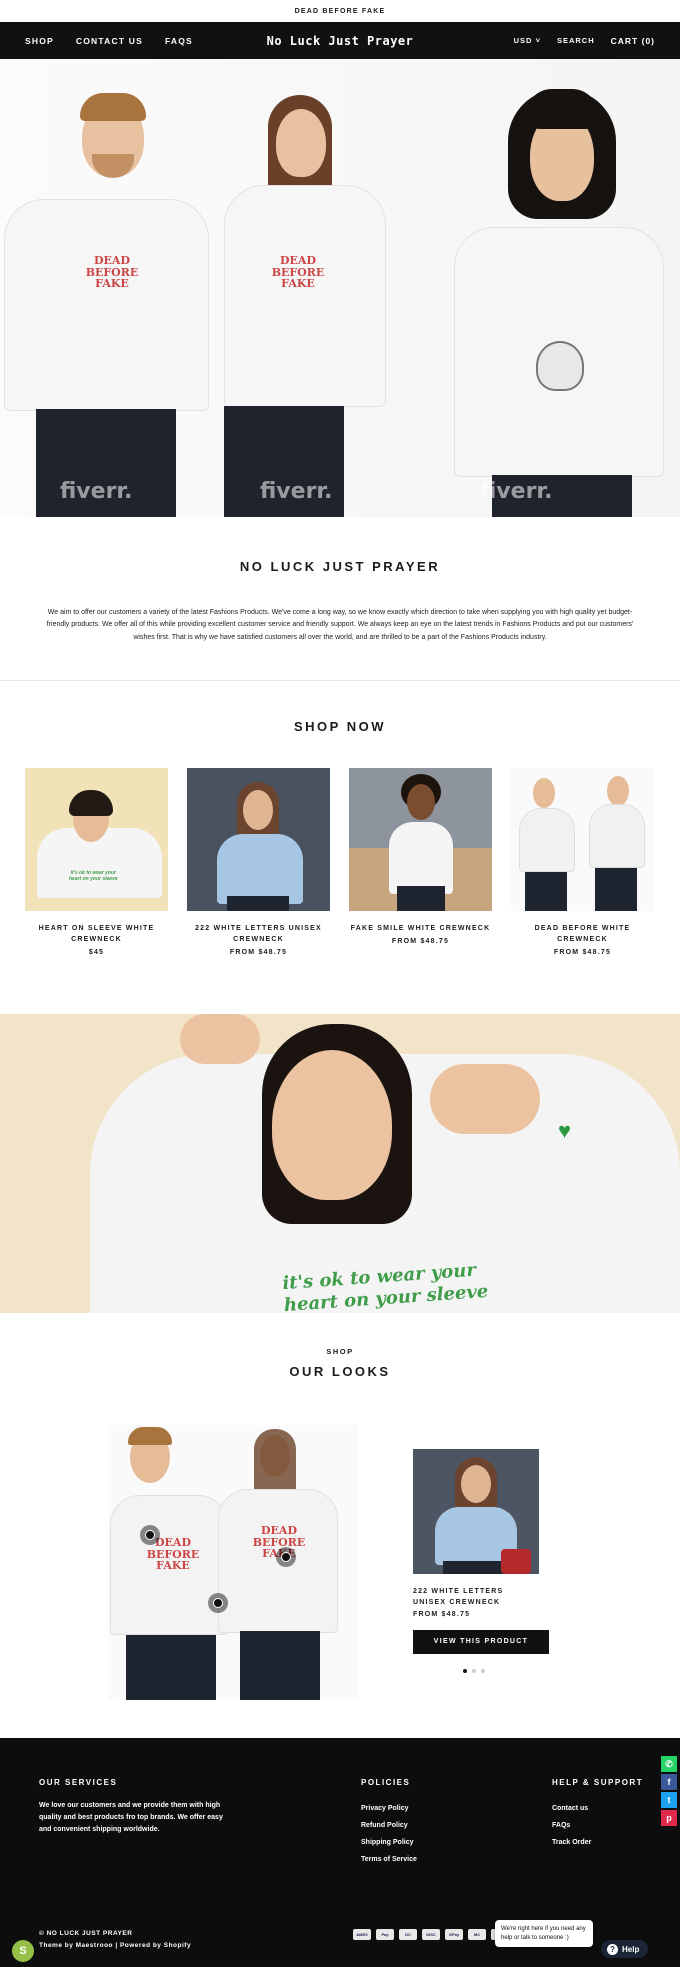  Describe the element at coordinates (560, 288) in the screenshot. I see `hero-model-woman-right` at that location.